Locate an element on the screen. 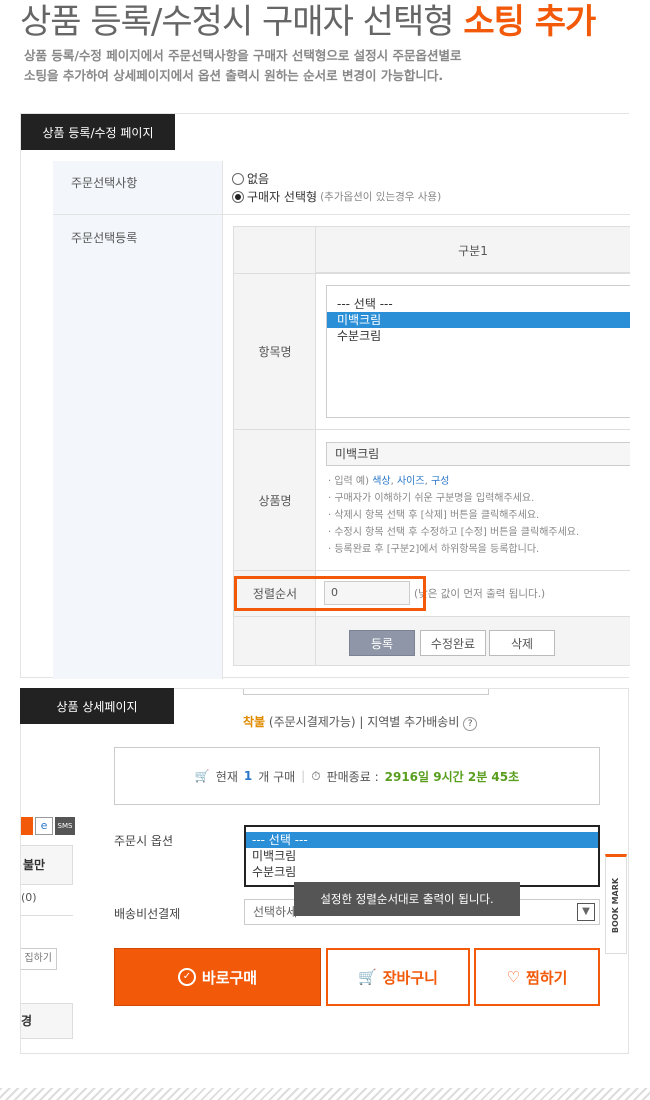 The height and width of the screenshot is (1100, 650). share-icon is located at coordinates (27, 826).